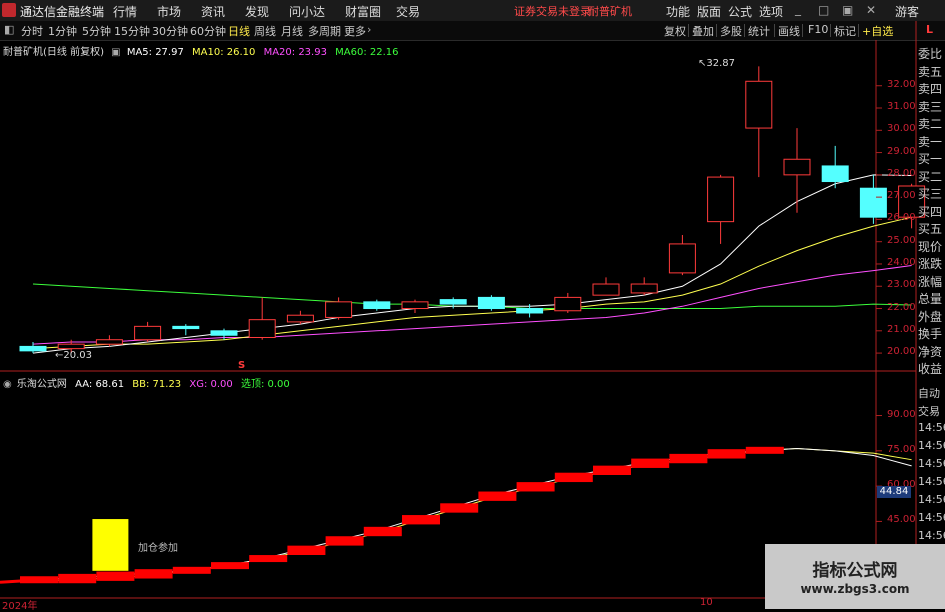 The image size is (945, 612). What do you see at coordinates (930, 264) in the screenshot?
I see `side-panel-item: 涨跌` at bounding box center [930, 264].